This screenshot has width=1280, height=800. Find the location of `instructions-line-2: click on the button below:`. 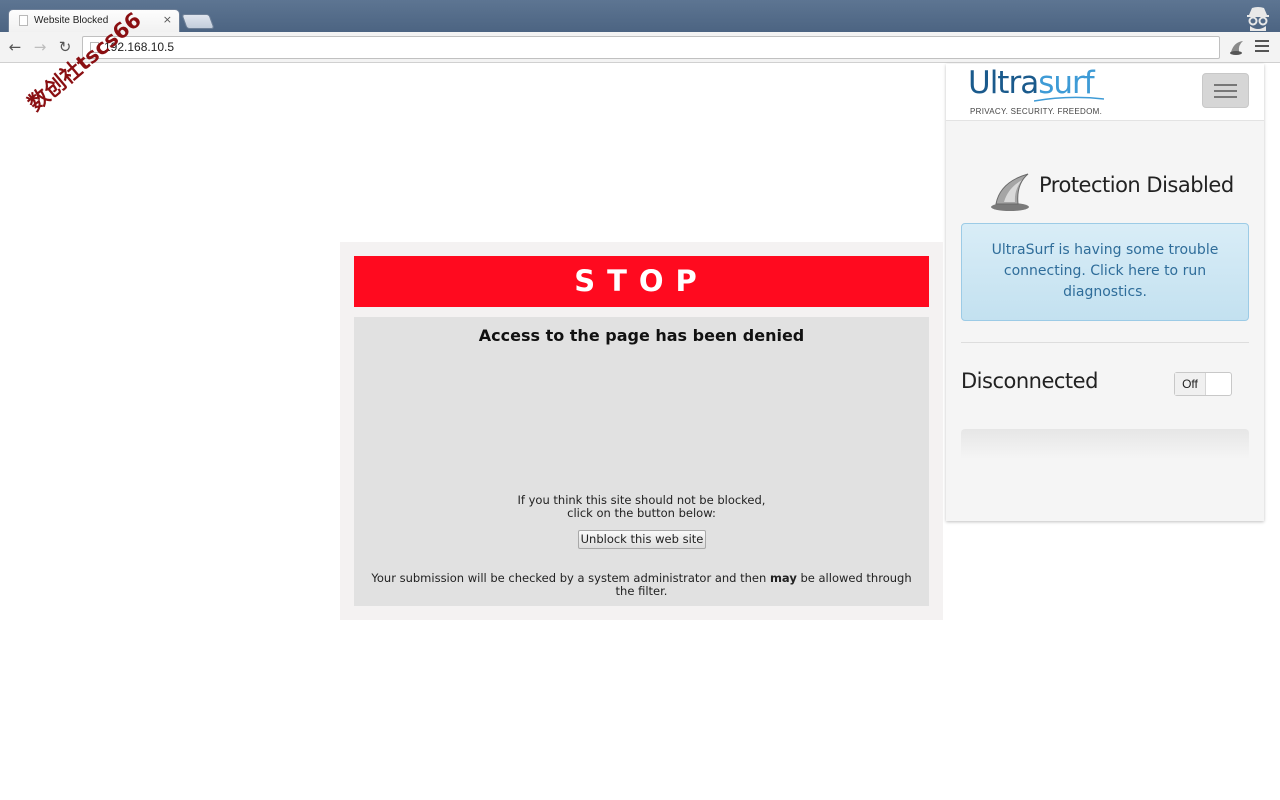

instructions-line-2: click on the button below: is located at coordinates (641, 513).